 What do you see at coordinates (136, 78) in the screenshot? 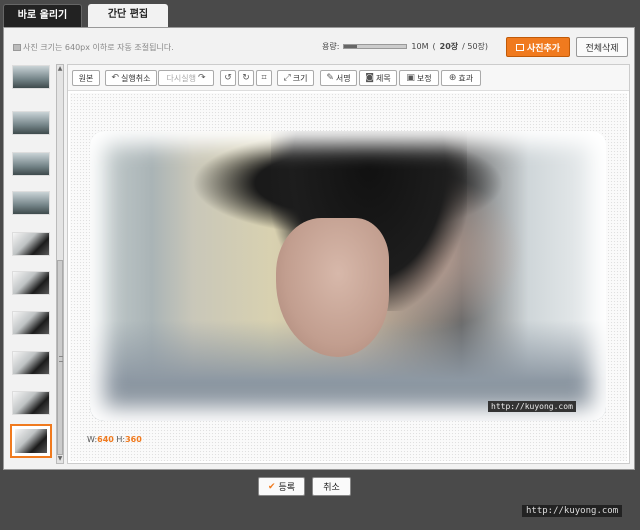
I see `undo-label: 실행취소` at bounding box center [136, 78].